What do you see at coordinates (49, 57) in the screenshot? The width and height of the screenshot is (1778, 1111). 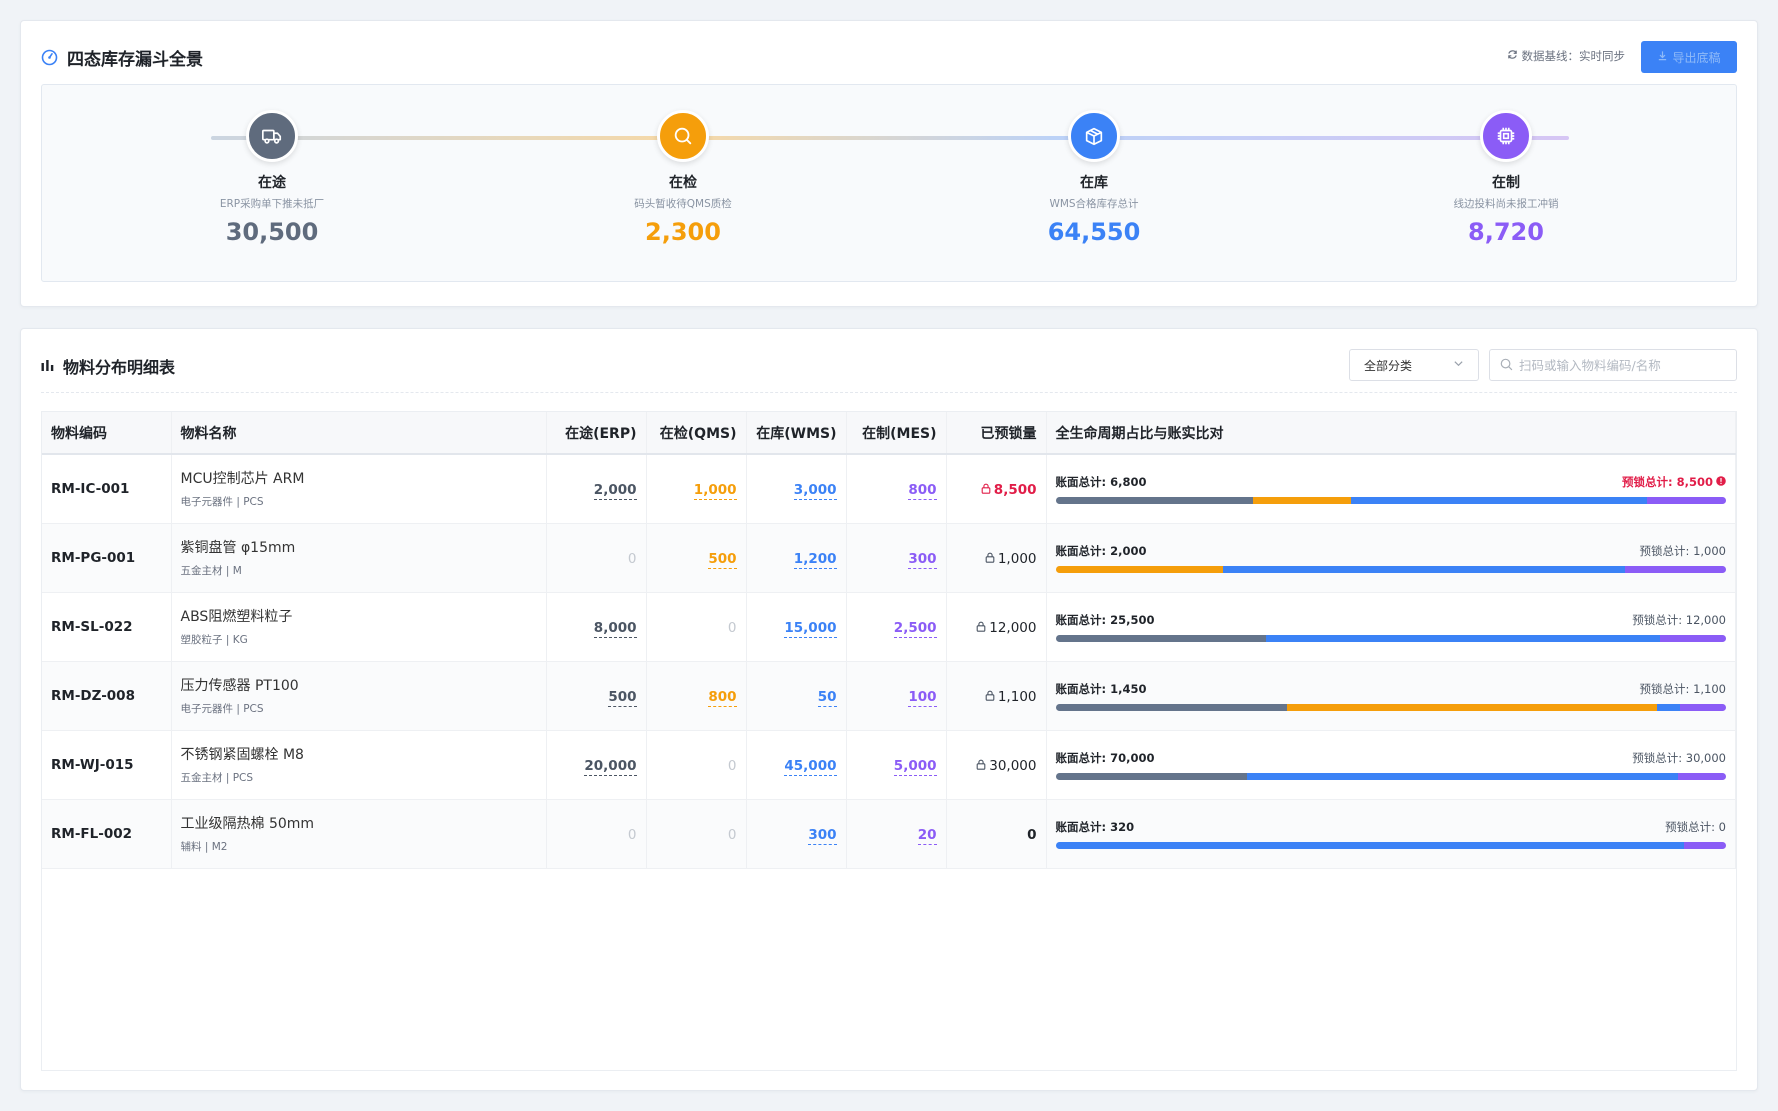 I see `gauge-icon` at bounding box center [49, 57].